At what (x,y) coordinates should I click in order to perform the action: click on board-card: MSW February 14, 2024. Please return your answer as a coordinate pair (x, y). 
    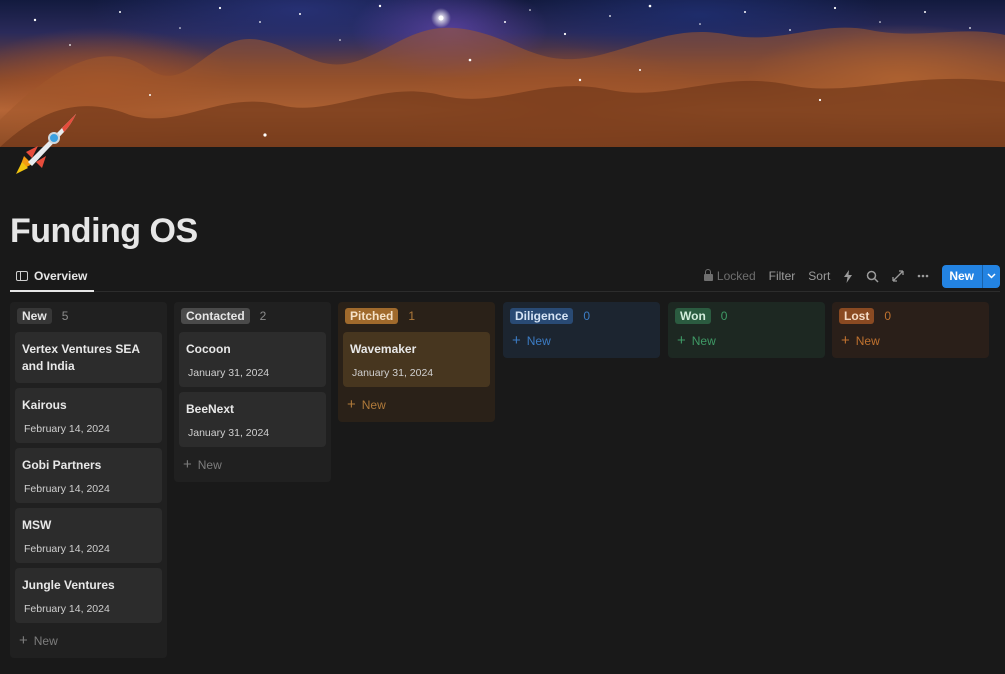
    Looking at the image, I should click on (88, 535).